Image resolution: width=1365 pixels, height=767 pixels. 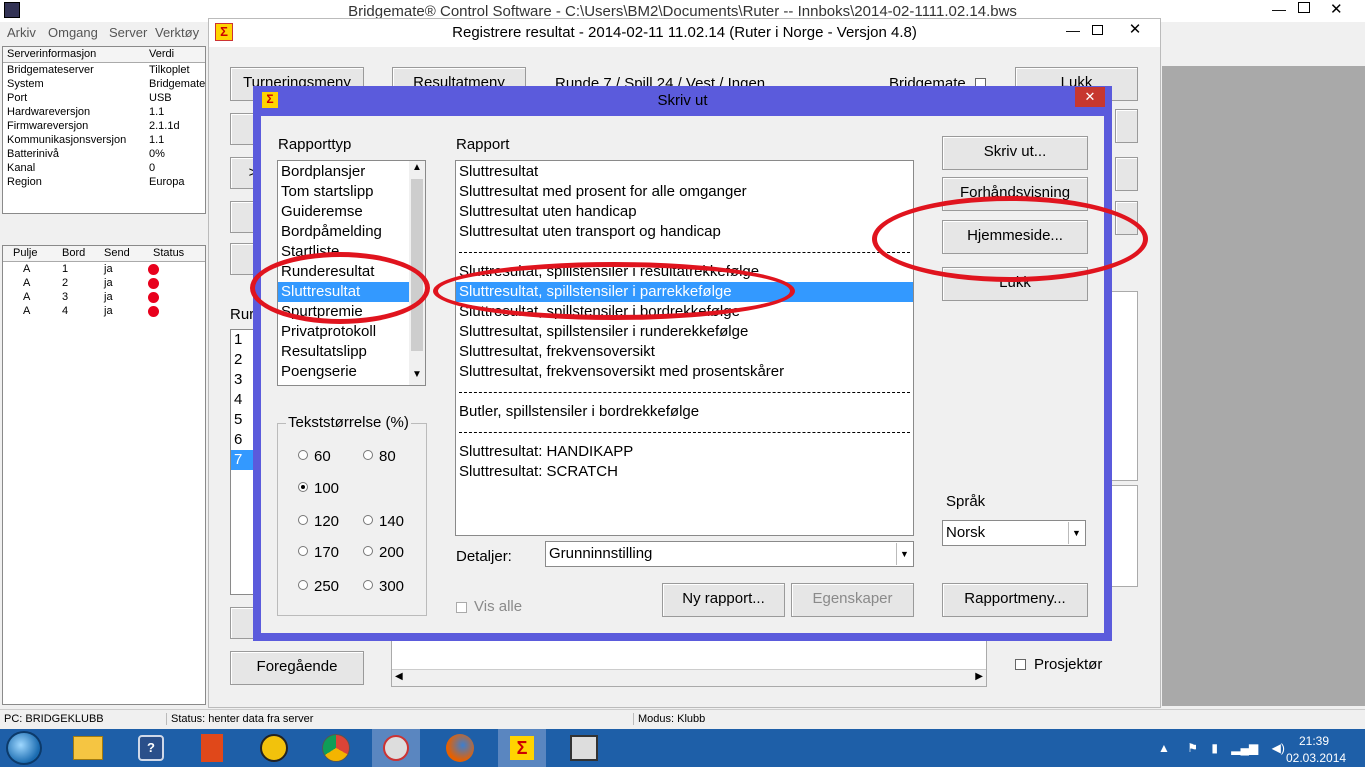 I want to click on textsize-radio: 60, so click(x=314, y=456).